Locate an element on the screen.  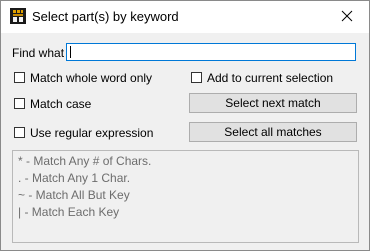
regex-label: Use regular expression is located at coordinates (91, 133).